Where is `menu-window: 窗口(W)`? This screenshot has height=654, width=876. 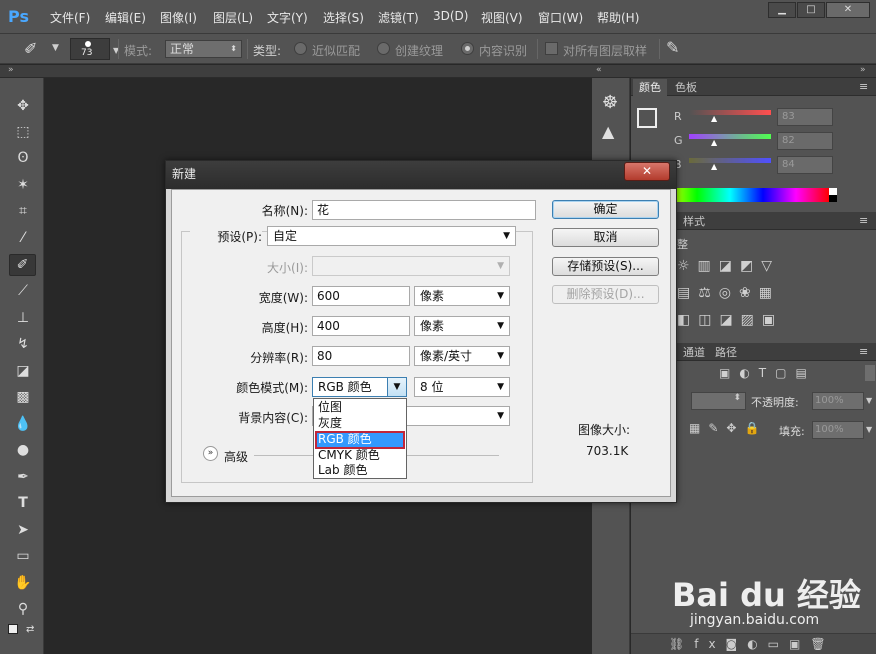
menu-window: 窗口(W) is located at coordinates (560, 17).